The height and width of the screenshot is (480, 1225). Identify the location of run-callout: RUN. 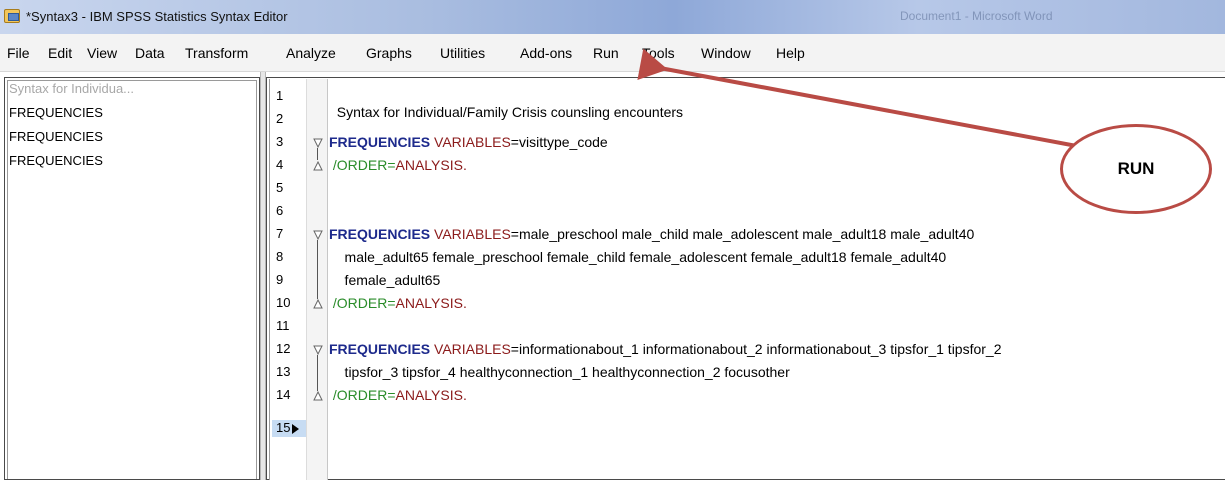
(1136, 169).